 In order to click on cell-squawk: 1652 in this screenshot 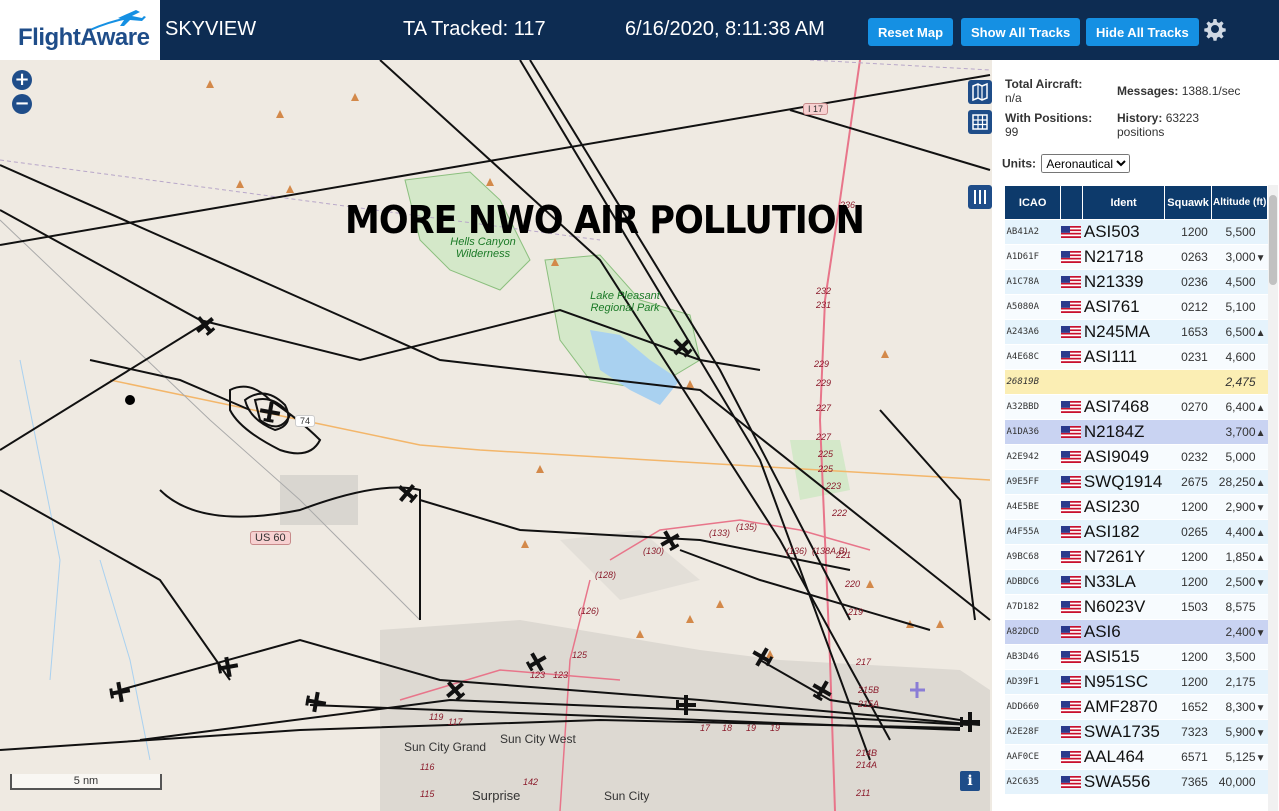, I will do `click(1188, 707)`.